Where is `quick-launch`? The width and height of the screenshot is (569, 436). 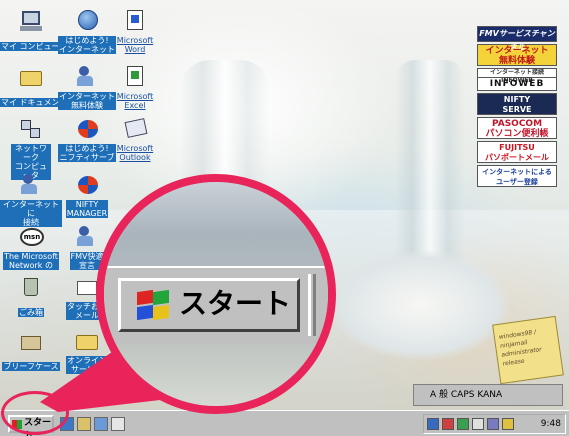 quick-launch is located at coordinates (92, 424).